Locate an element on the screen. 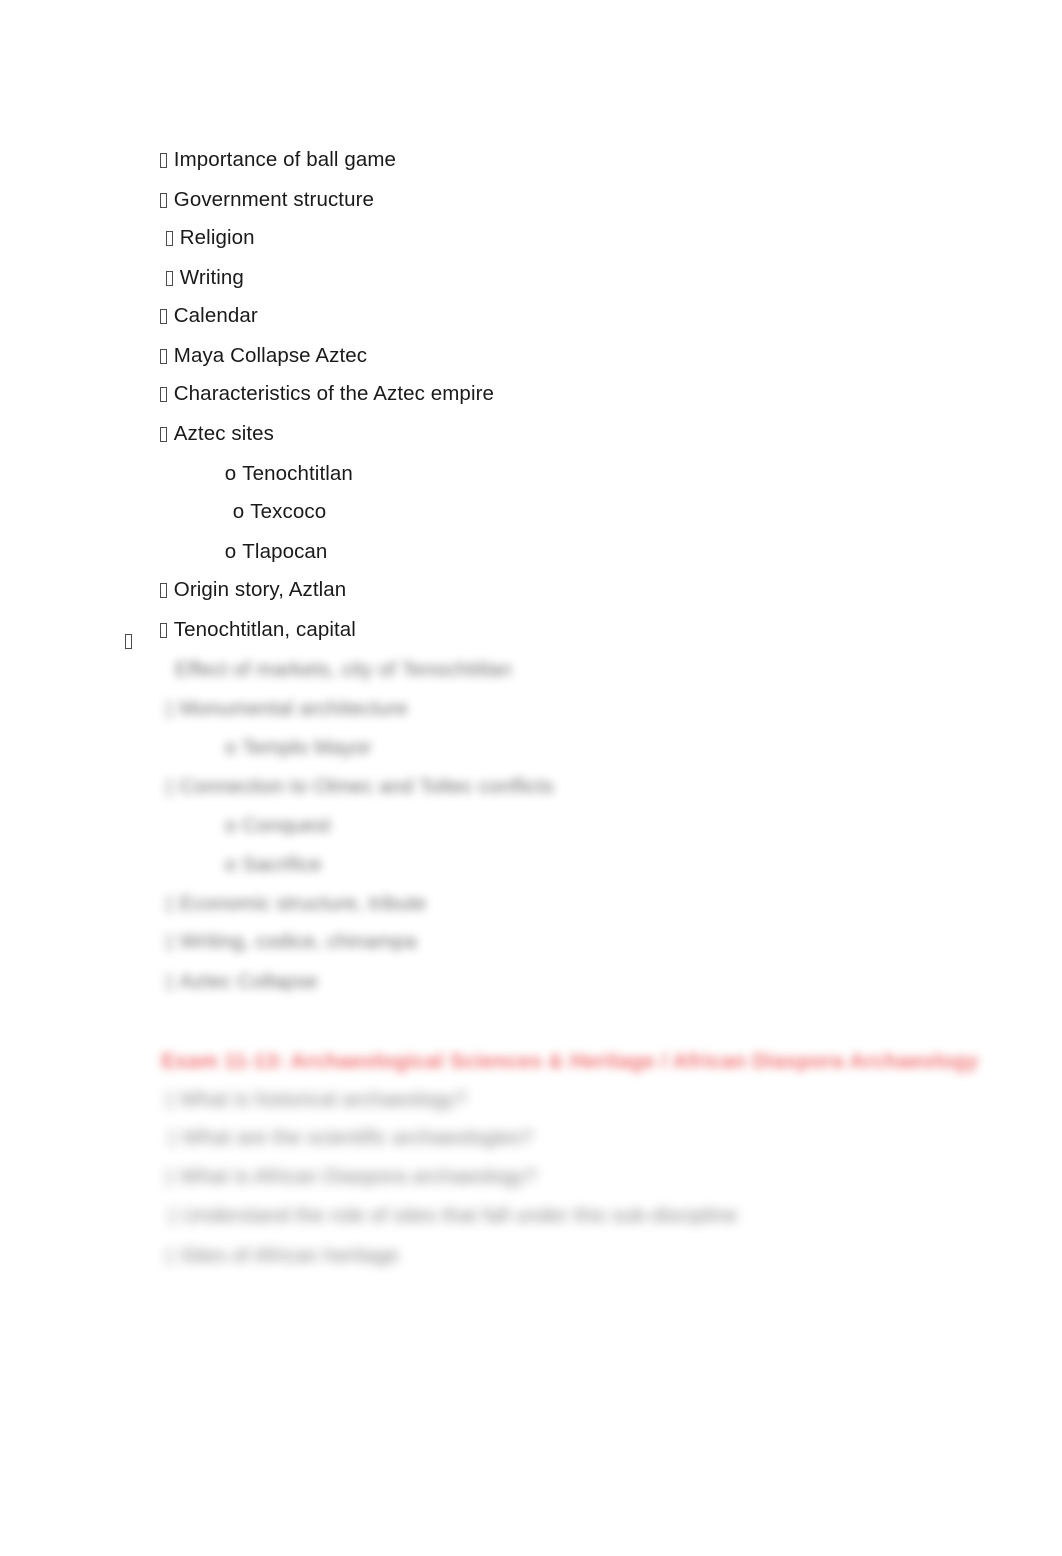 The image size is (1062, 1556). redacted-list-item-label: Aztec Collapse is located at coordinates (248, 981).